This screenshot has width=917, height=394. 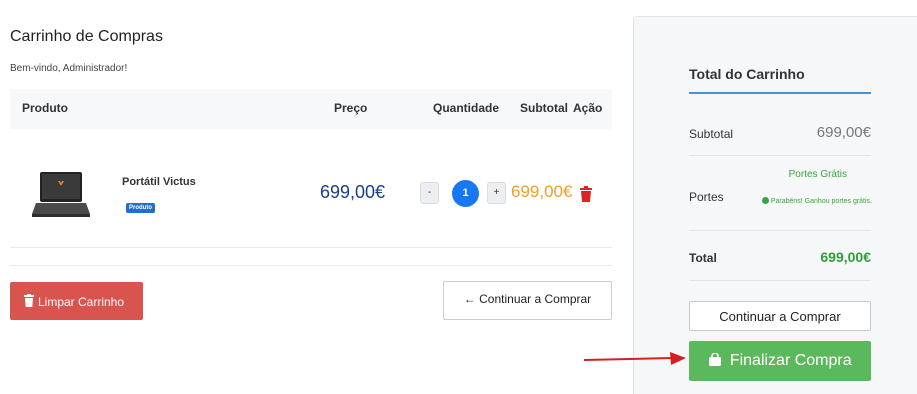 I want to click on shopping-bag-icon, so click(x=715, y=359).